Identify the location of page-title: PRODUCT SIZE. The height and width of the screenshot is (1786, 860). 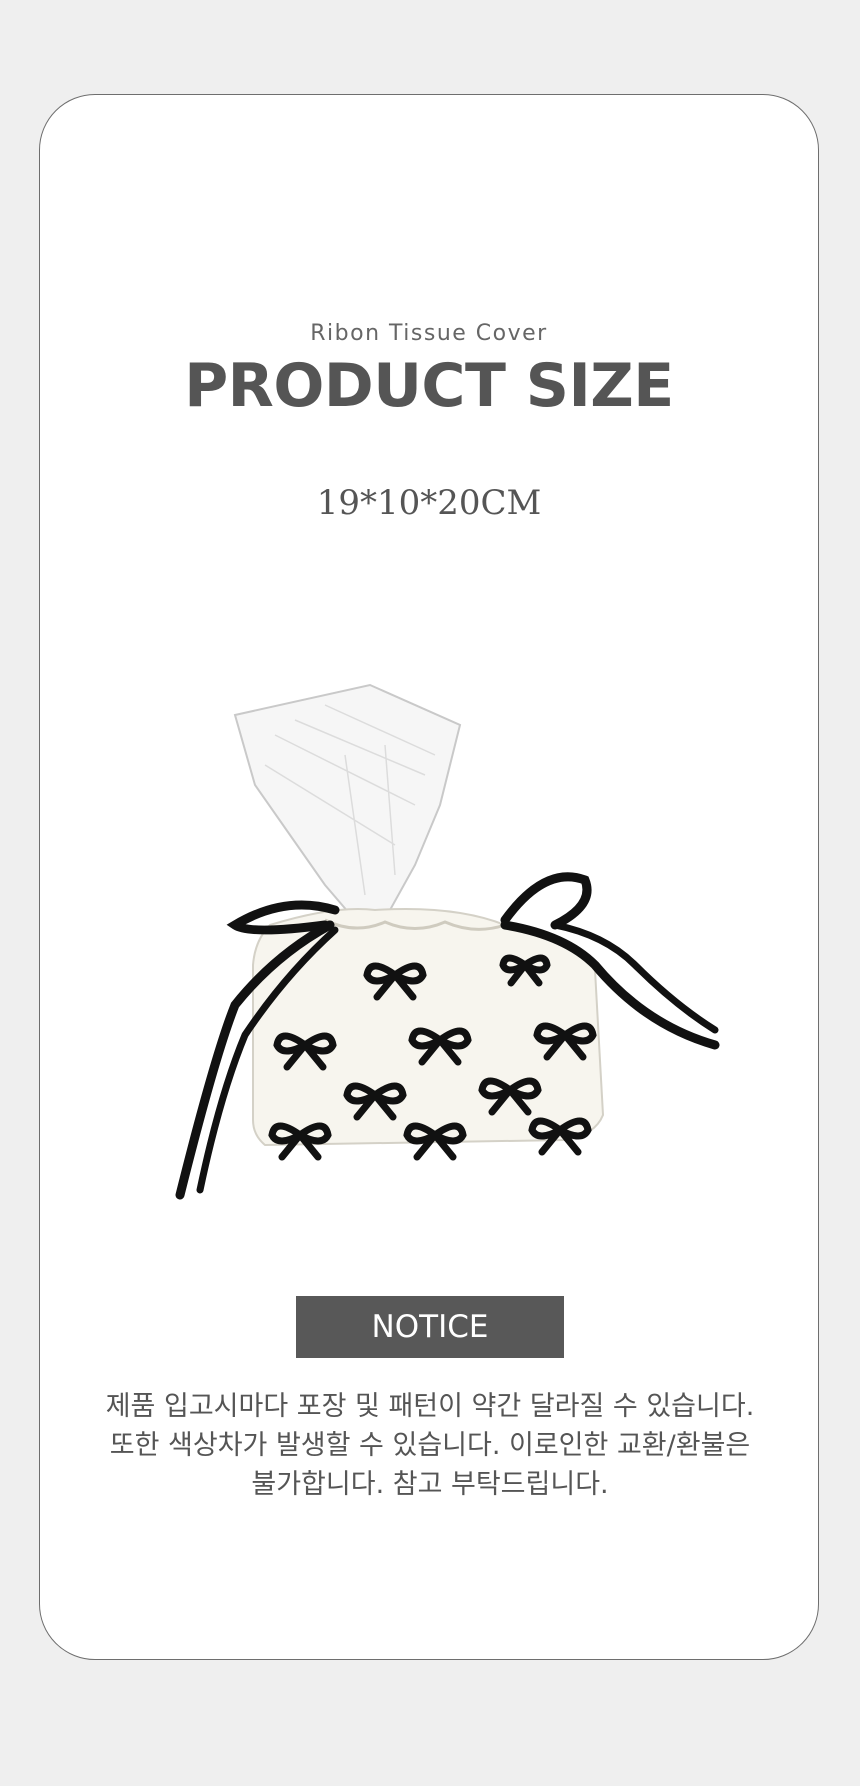
(429, 386).